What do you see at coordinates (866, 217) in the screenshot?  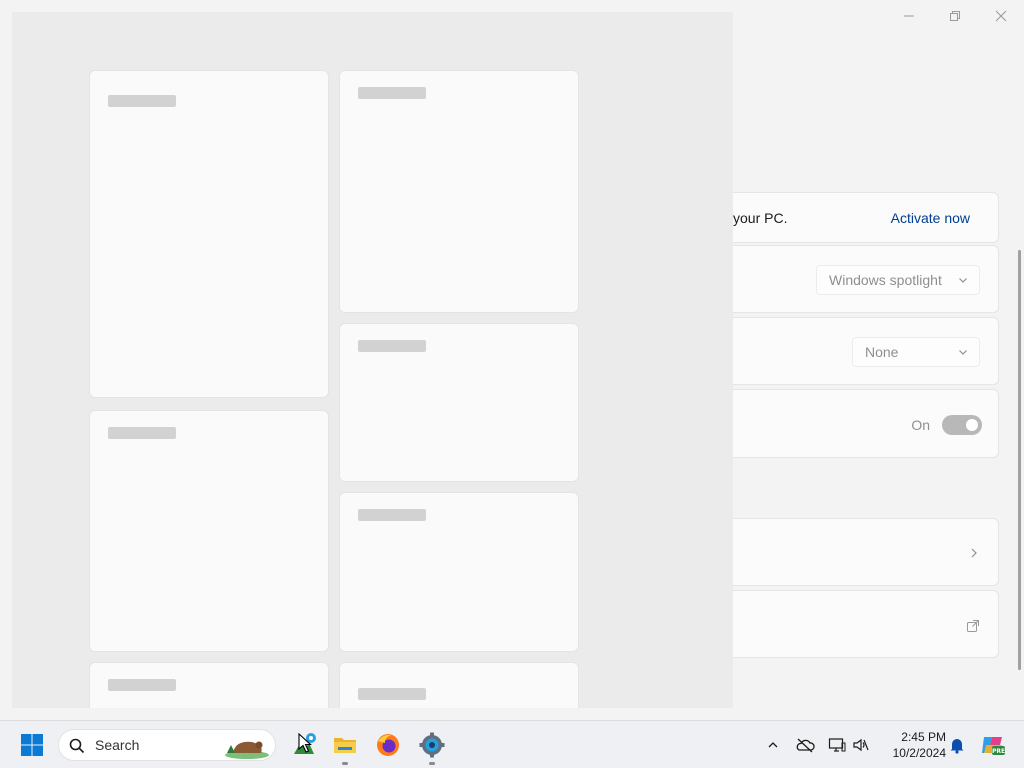 I see `activation-banner: your PC. Activate now` at bounding box center [866, 217].